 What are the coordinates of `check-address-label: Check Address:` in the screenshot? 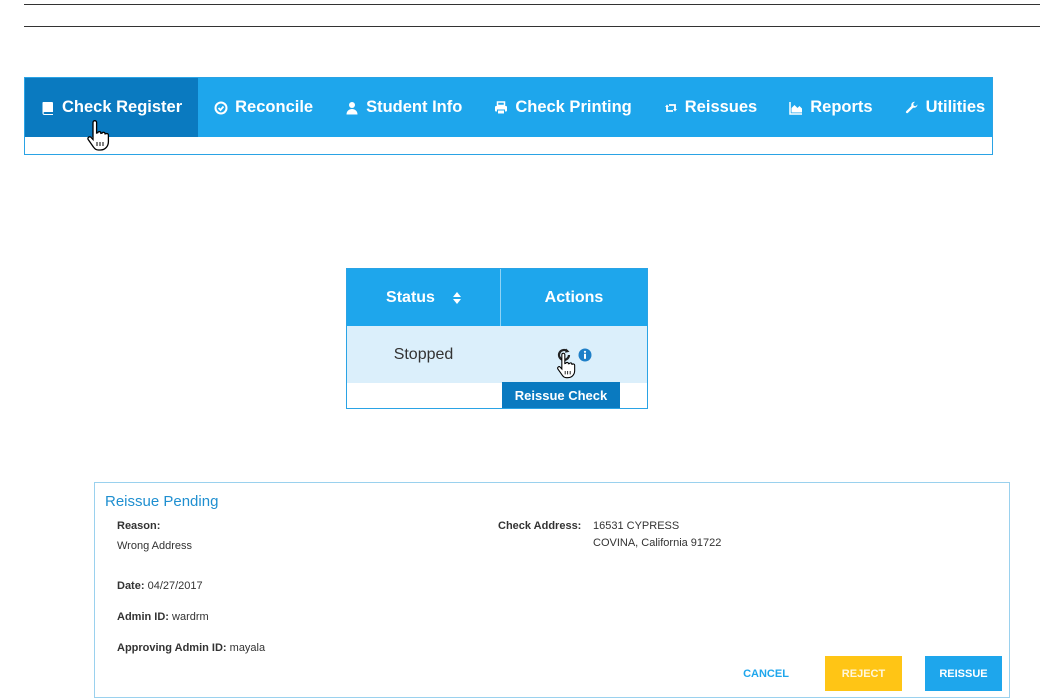 It's located at (540, 526).